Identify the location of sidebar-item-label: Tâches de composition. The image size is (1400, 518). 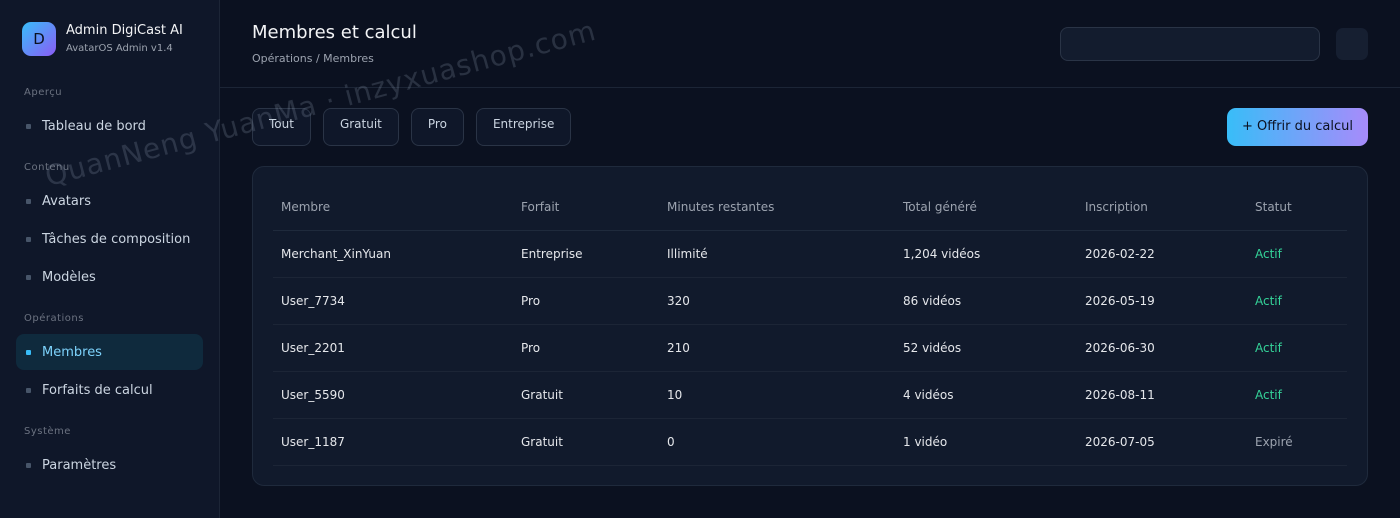
(116, 239).